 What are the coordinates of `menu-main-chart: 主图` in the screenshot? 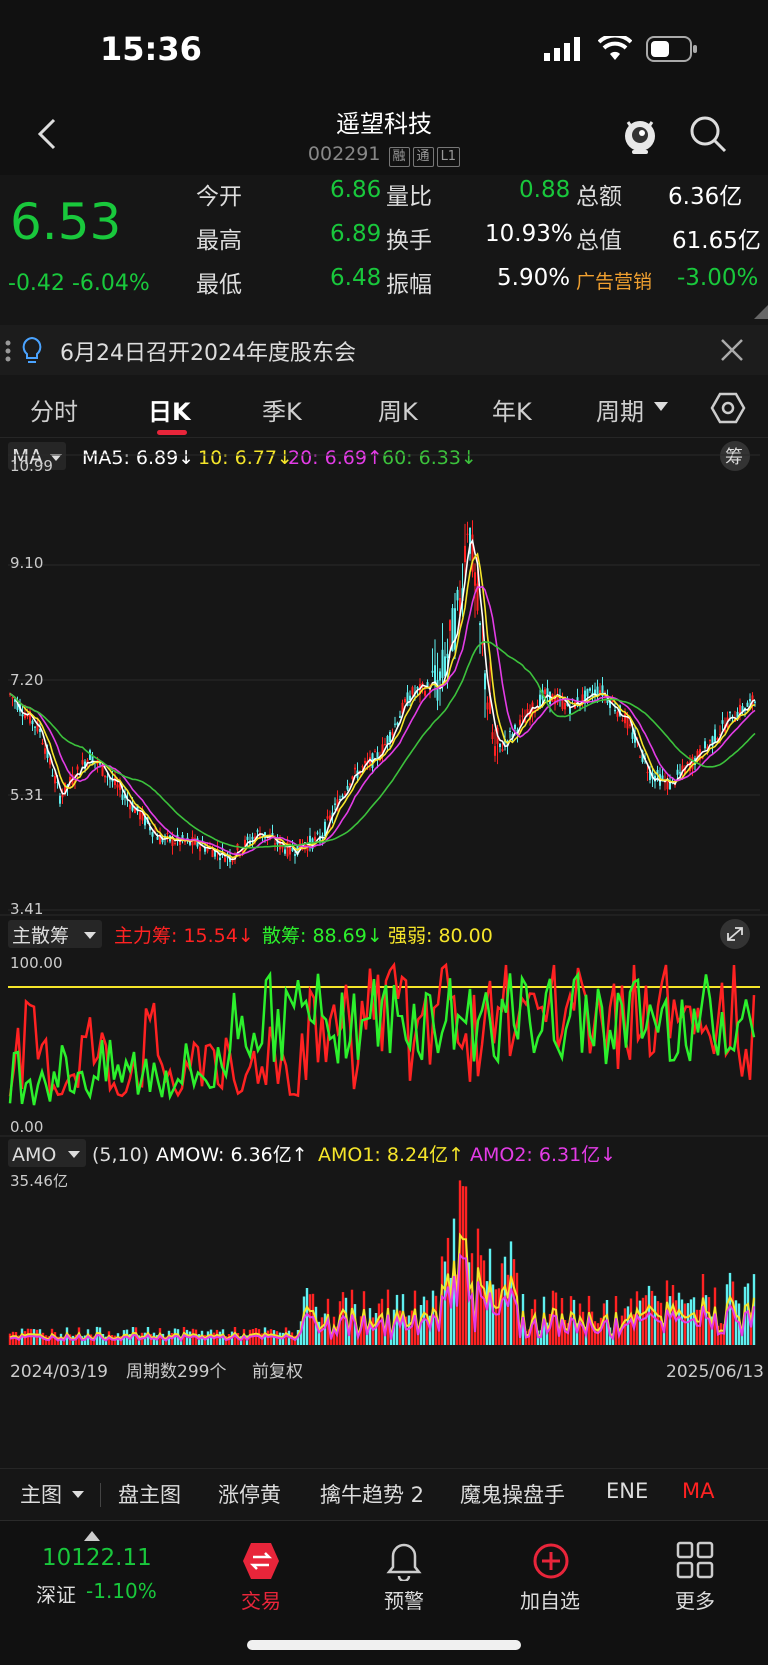 It's located at (41, 1494).